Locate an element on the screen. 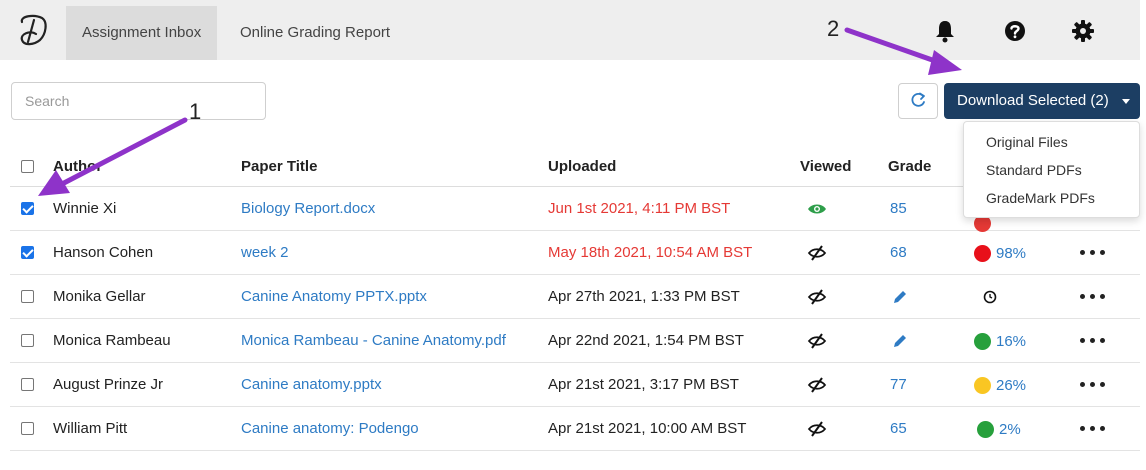 Image resolution: width=1146 pixels, height=470 pixels. upload-date: Jun 1st 2021, 4:11 PM BST is located at coordinates (639, 208).